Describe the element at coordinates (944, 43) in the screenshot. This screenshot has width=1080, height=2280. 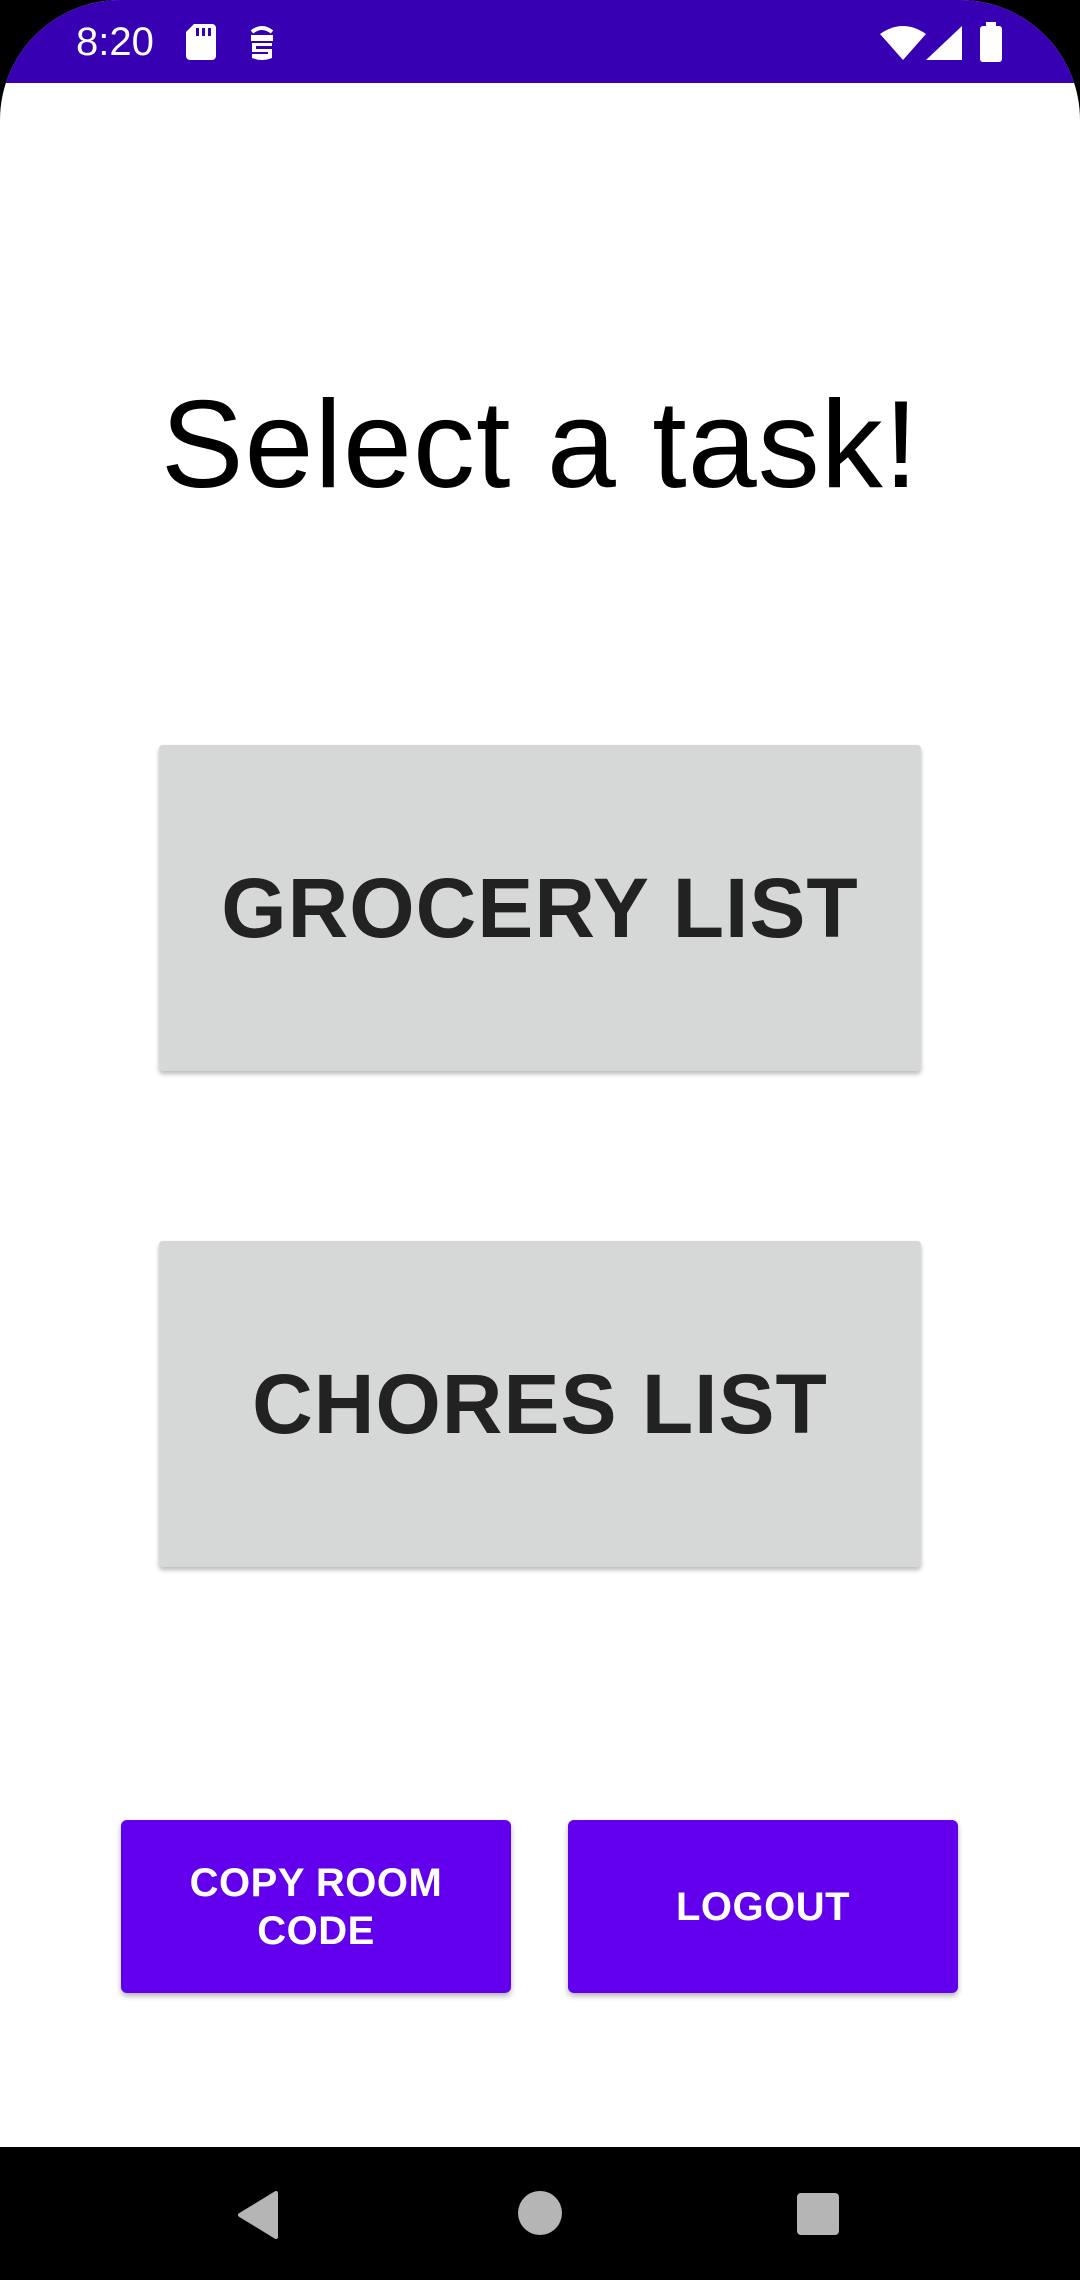
I see `cell-signal-icon` at that location.